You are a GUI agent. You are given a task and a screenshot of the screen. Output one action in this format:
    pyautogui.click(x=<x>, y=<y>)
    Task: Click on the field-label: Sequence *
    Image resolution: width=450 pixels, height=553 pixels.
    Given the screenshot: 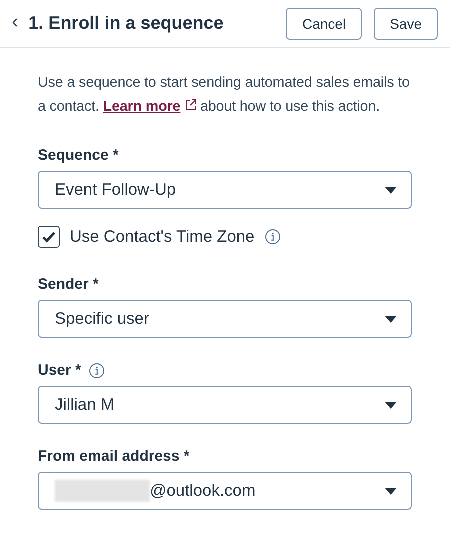 What is the action you would take?
    pyautogui.click(x=78, y=155)
    